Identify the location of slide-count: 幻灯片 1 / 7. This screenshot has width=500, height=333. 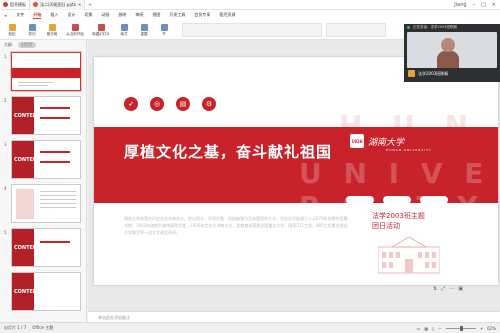
(15, 327).